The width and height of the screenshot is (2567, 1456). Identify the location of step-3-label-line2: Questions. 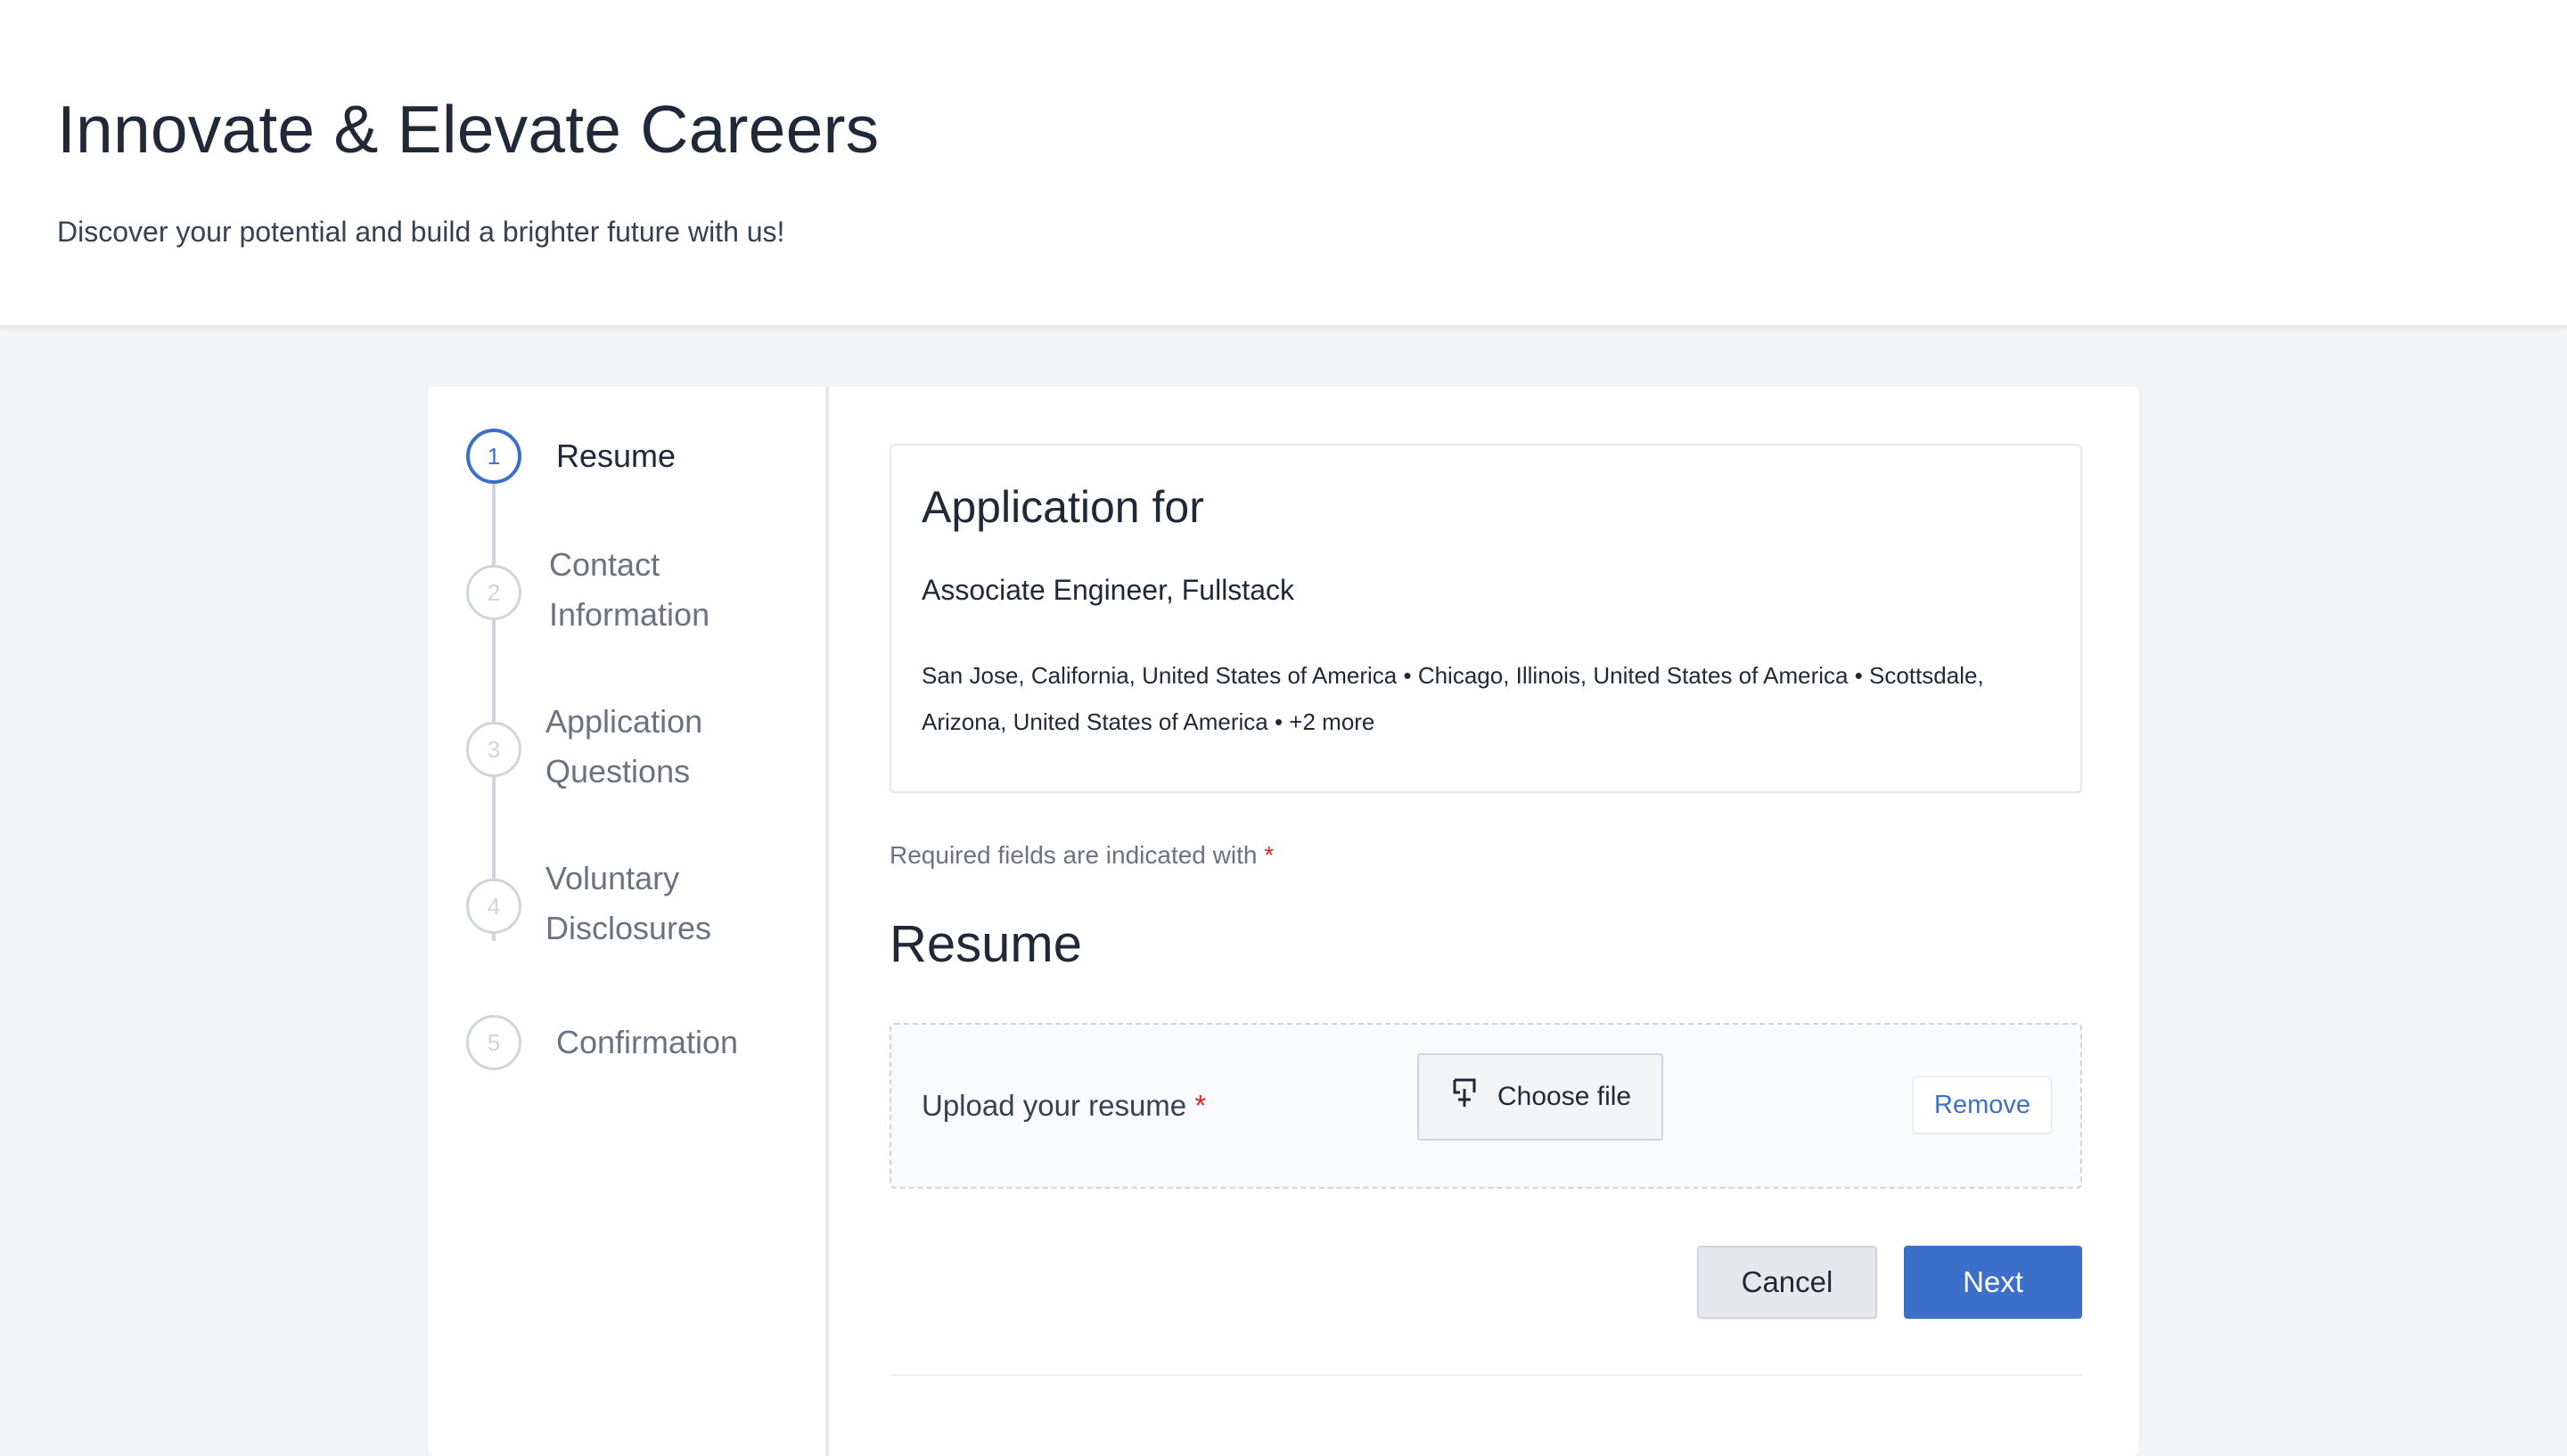
(618, 771).